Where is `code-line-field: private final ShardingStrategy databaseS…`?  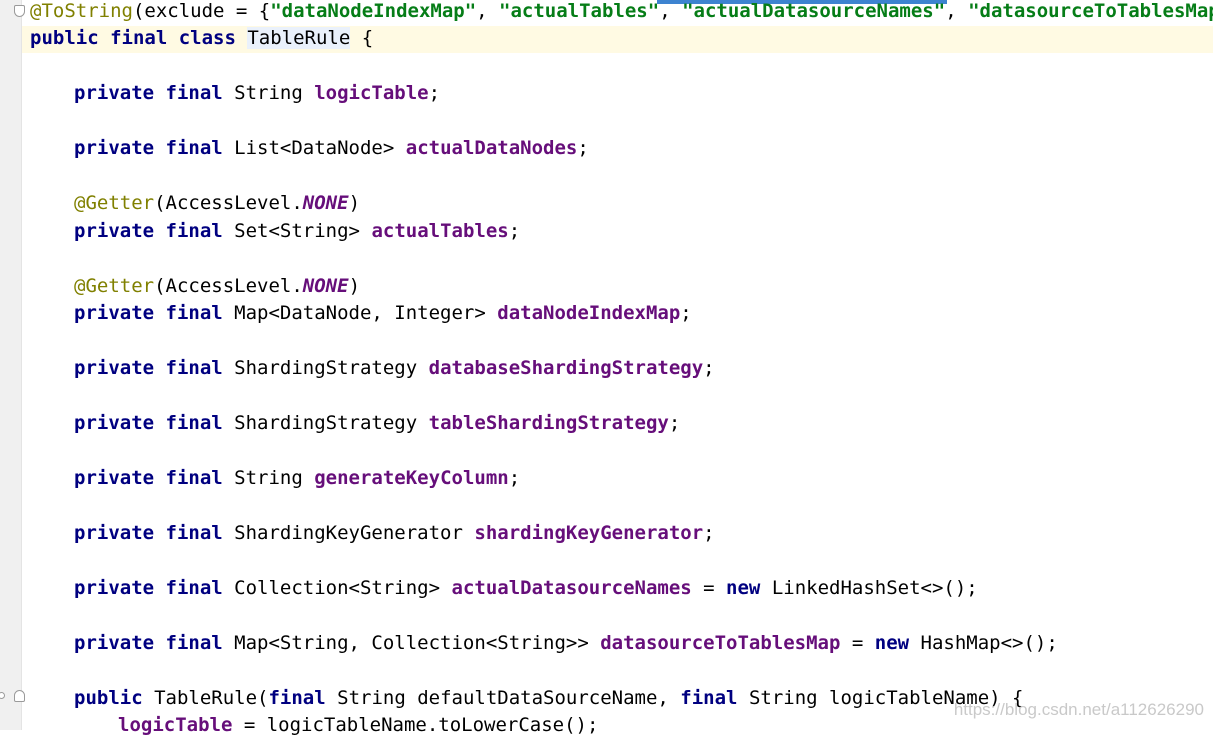 code-line-field: private final ShardingStrategy databaseS… is located at coordinates (394, 368).